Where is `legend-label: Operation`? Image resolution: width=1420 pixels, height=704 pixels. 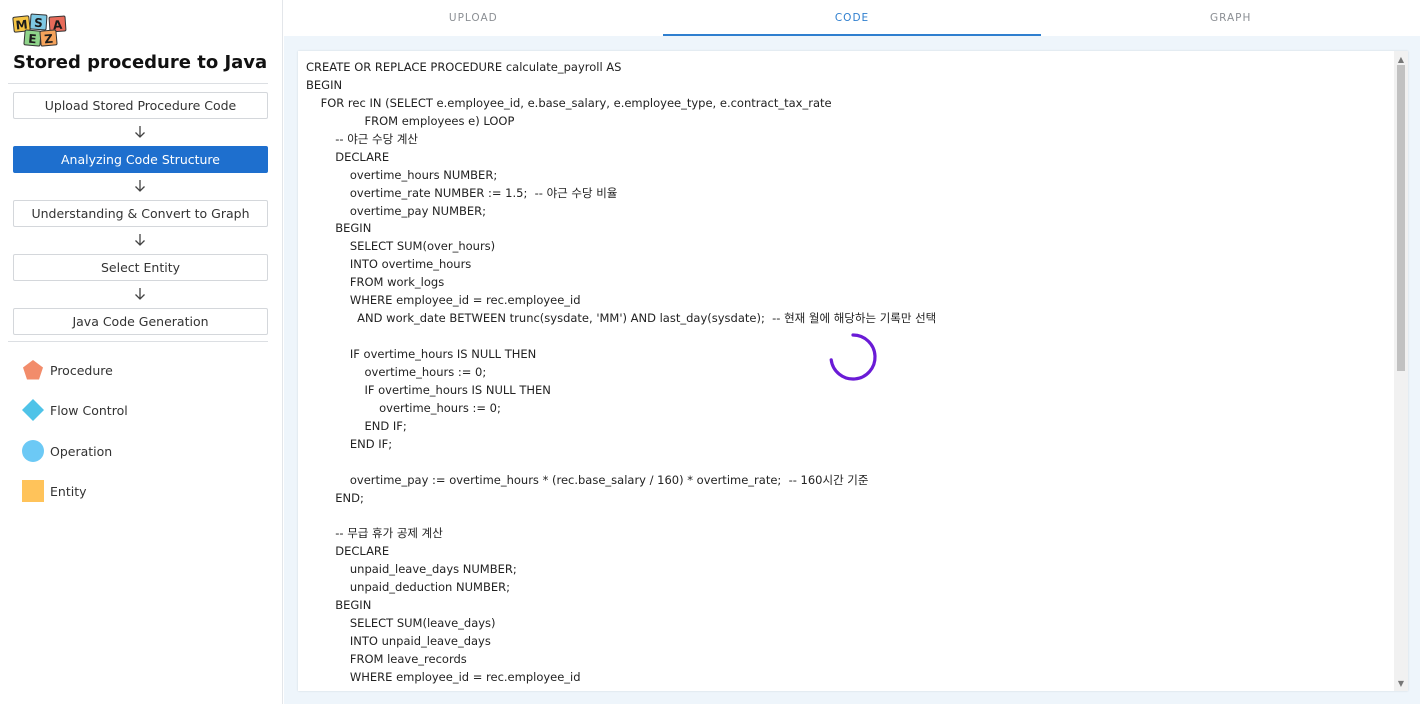 legend-label: Operation is located at coordinates (81, 451).